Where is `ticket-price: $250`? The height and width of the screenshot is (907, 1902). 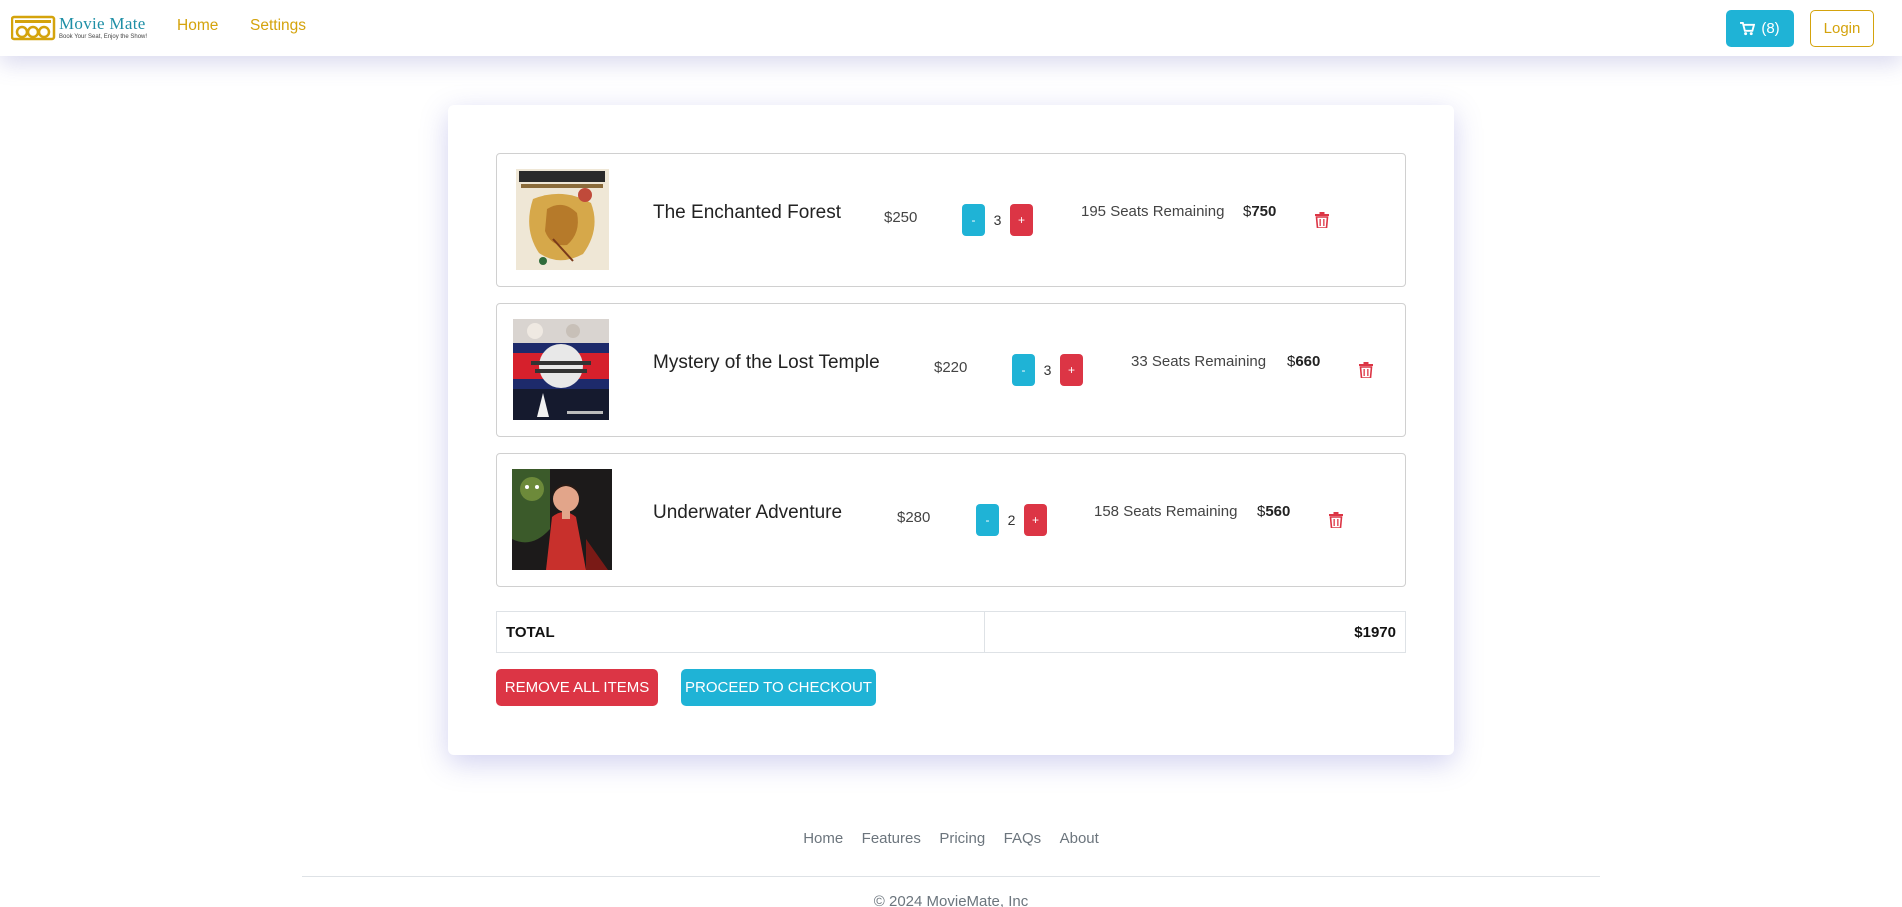 ticket-price: $250 is located at coordinates (901, 217).